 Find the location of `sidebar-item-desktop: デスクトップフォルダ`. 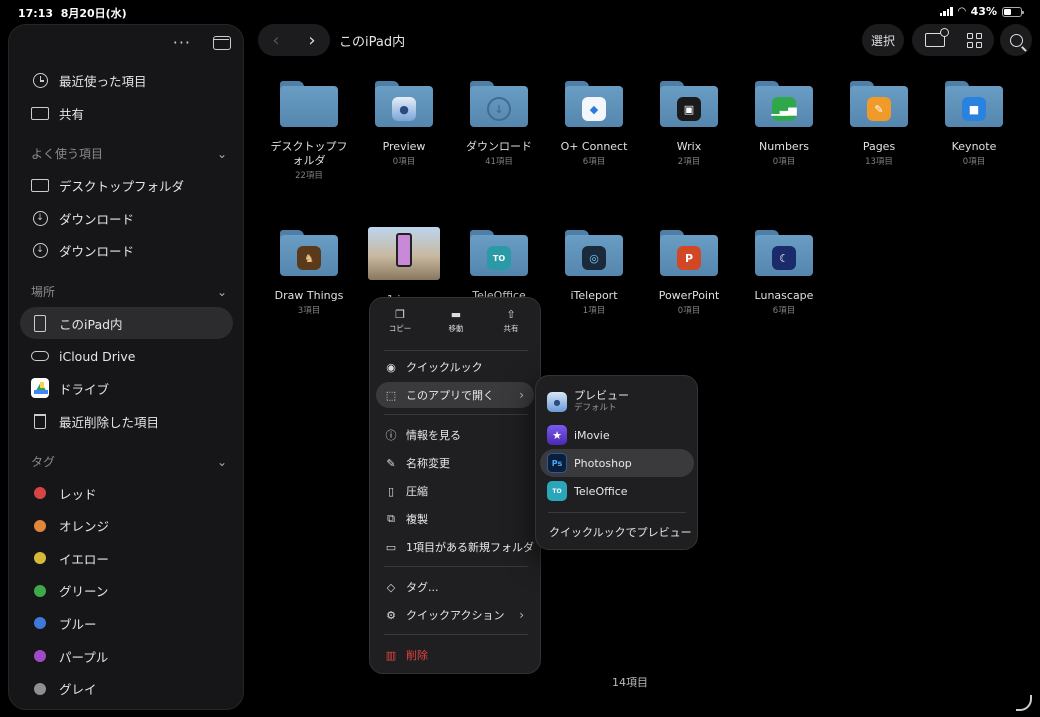

sidebar-item-desktop: デスクトップフォルダ is located at coordinates (107, 185).